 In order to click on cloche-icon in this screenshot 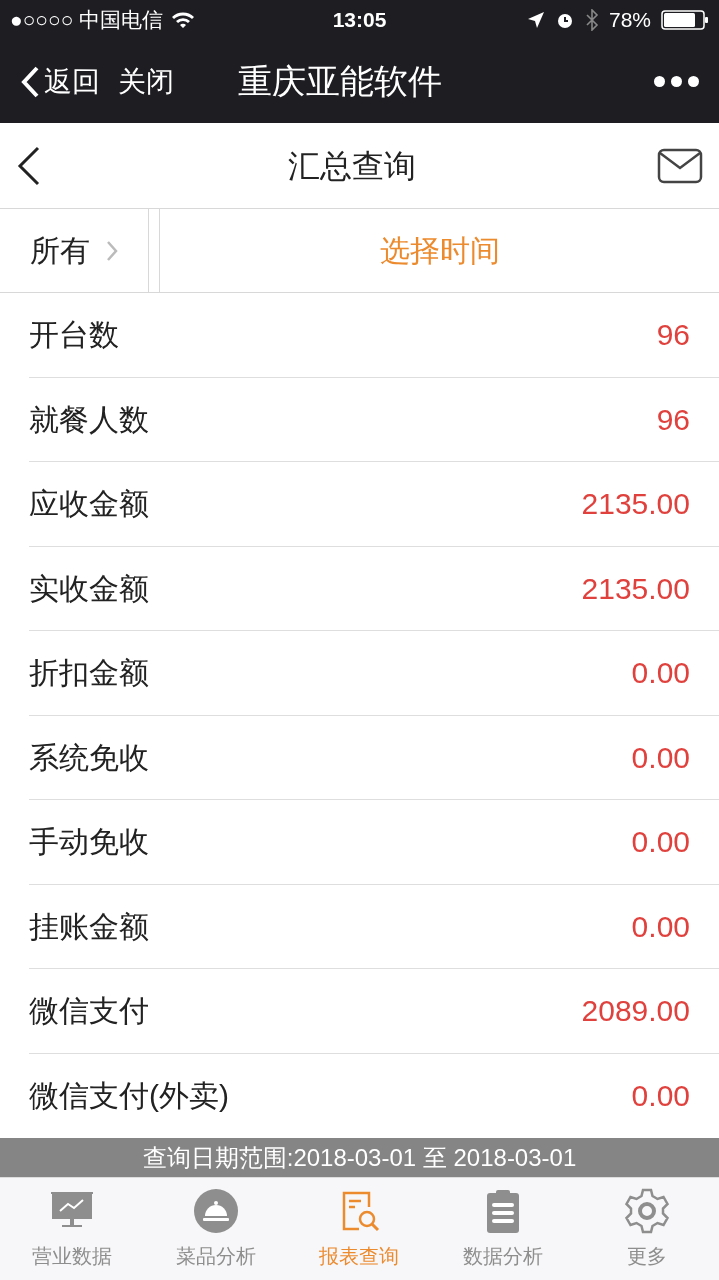, I will do `click(215, 1211)`.